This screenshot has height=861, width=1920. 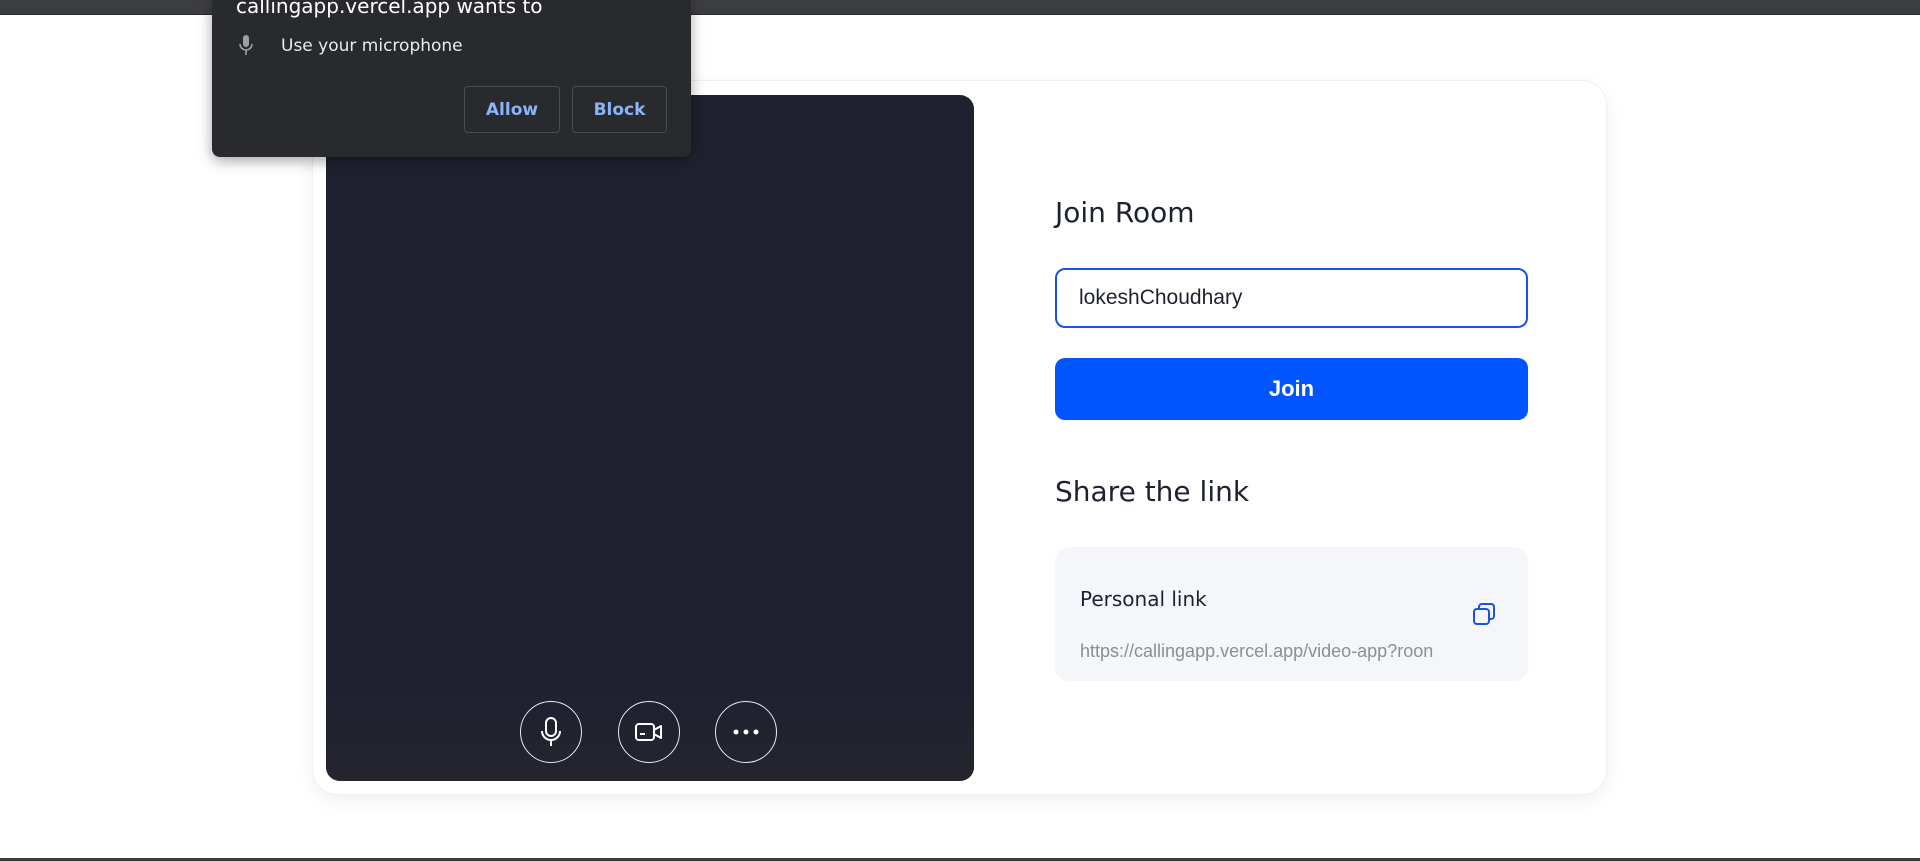 What do you see at coordinates (389, 9) in the screenshot?
I see `permission-title: callingapp.vercel.app wants to` at bounding box center [389, 9].